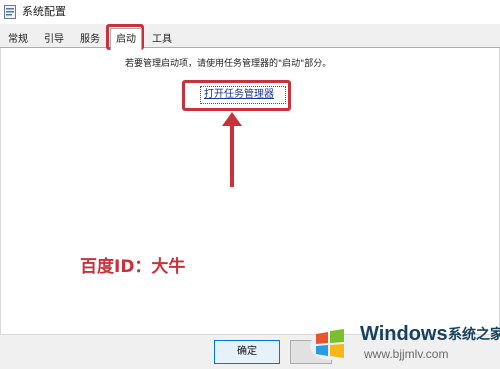 The image size is (500, 369). Describe the element at coordinates (247, 352) in the screenshot. I see `ok-button: 确定` at that location.